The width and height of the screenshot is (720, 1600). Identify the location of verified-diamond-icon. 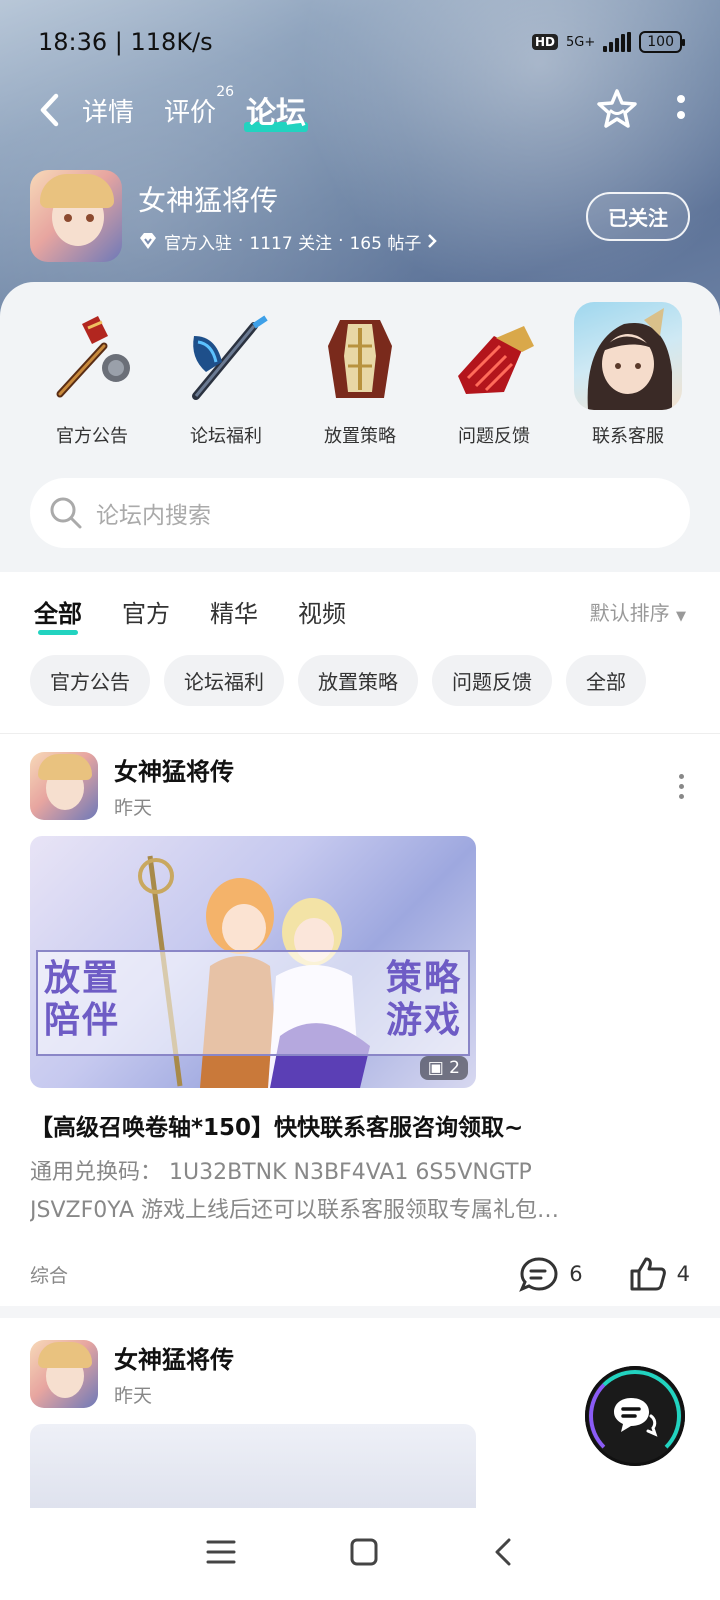
(148, 241).